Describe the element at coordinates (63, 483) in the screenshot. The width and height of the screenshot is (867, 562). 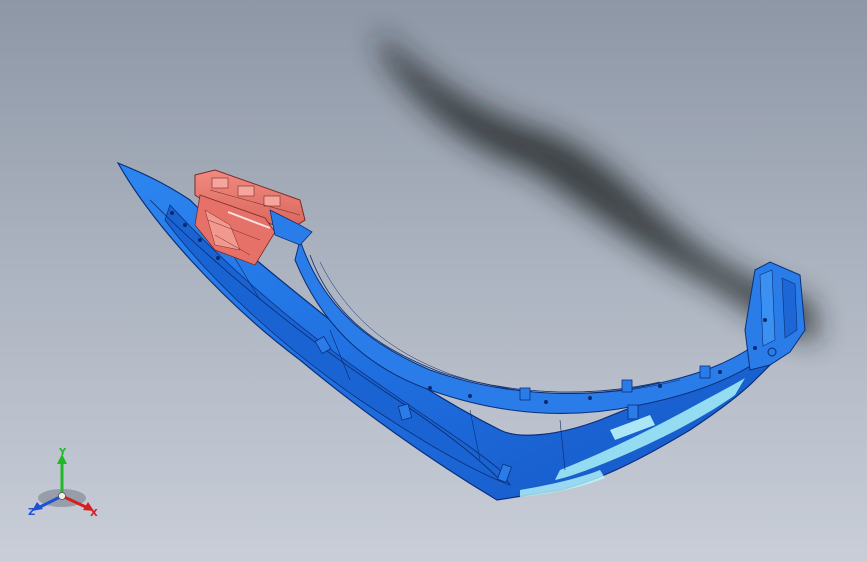
I see `coordinate-triad: Y X Z` at that location.